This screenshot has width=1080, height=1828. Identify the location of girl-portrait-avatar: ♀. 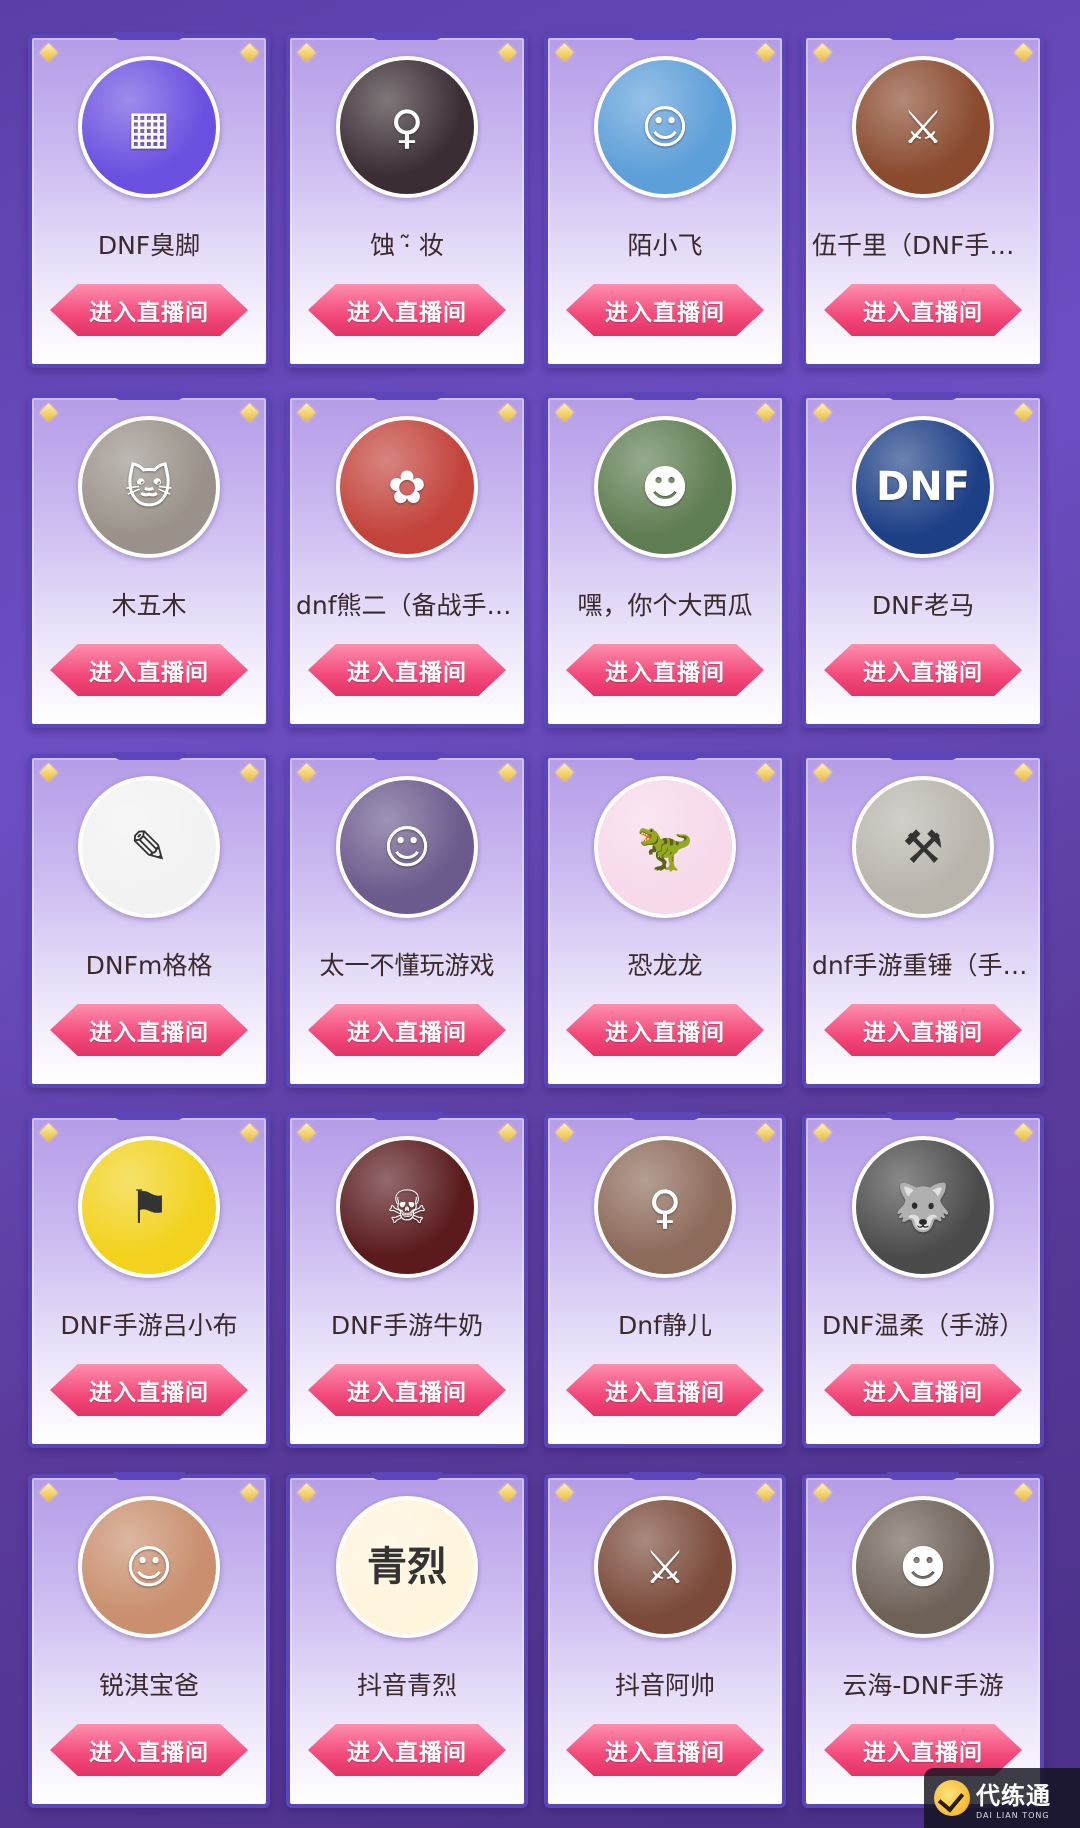
(407, 127).